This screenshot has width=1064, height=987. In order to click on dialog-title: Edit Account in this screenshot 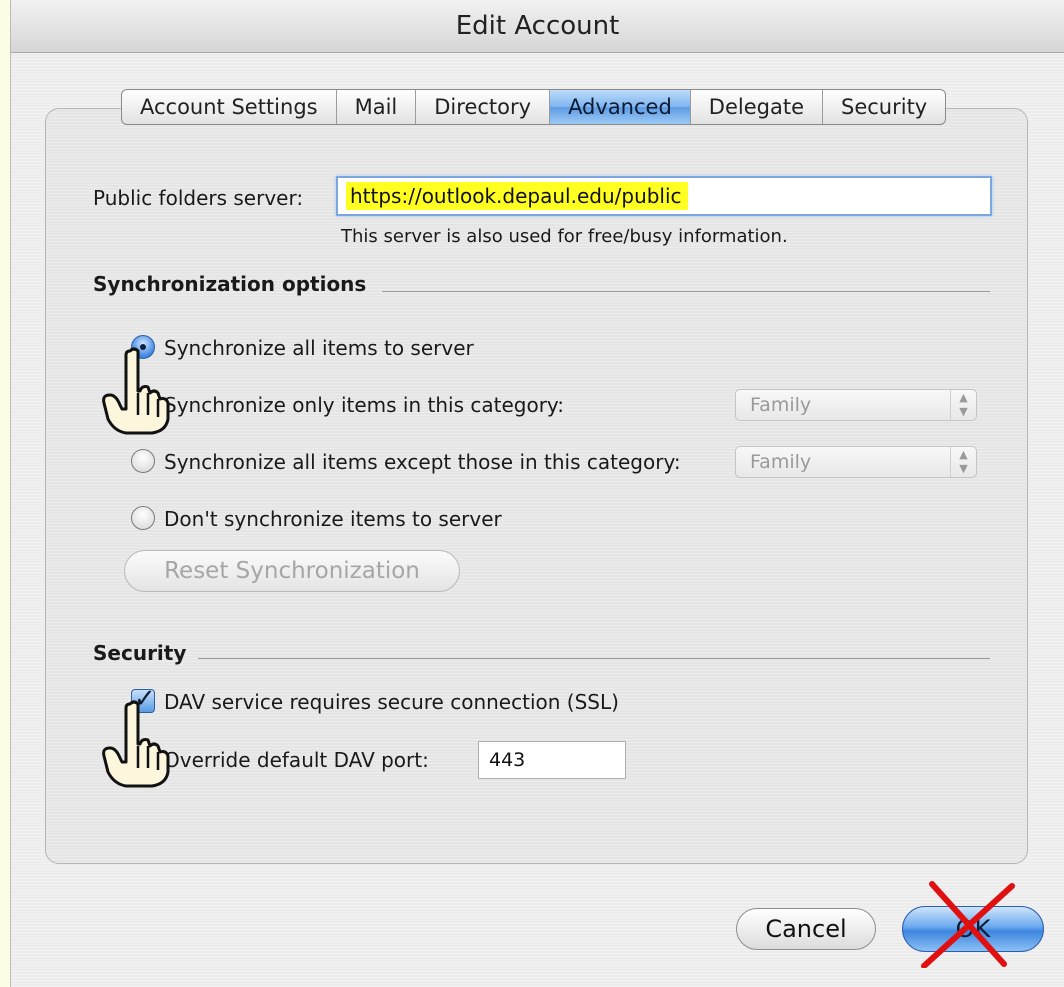, I will do `click(537, 26)`.